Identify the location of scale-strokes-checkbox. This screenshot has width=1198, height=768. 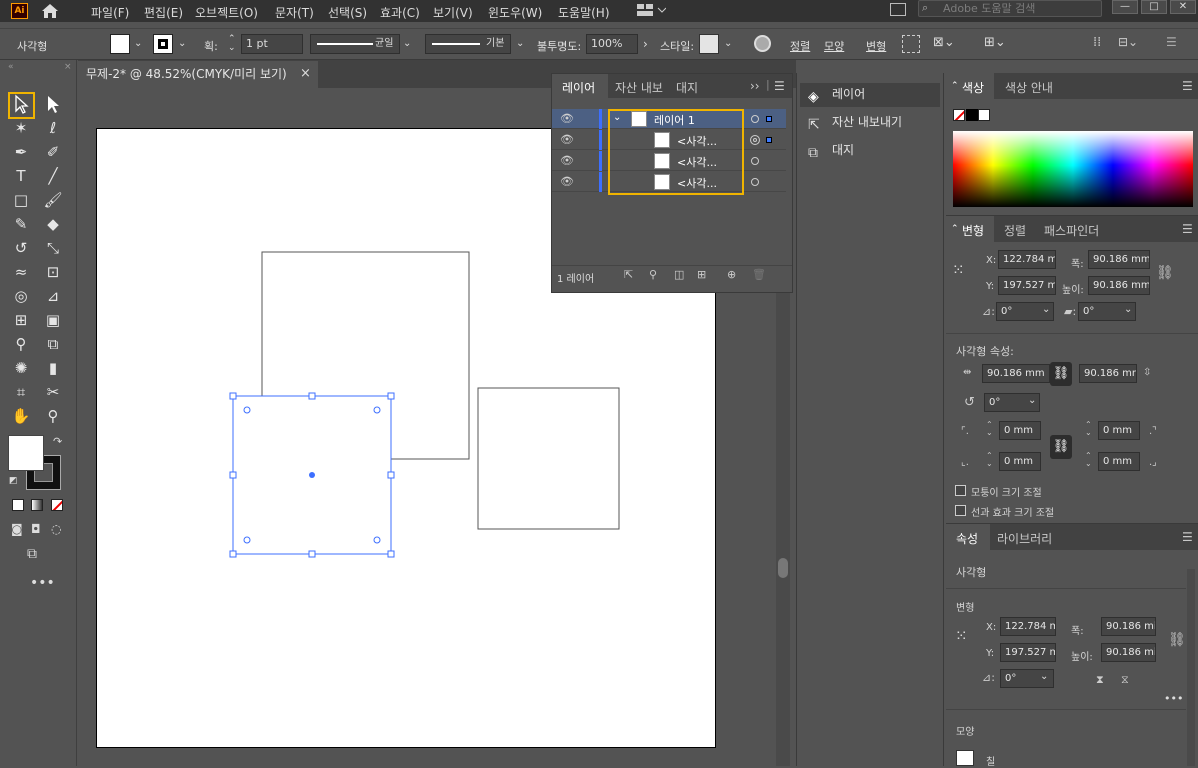
(960, 510).